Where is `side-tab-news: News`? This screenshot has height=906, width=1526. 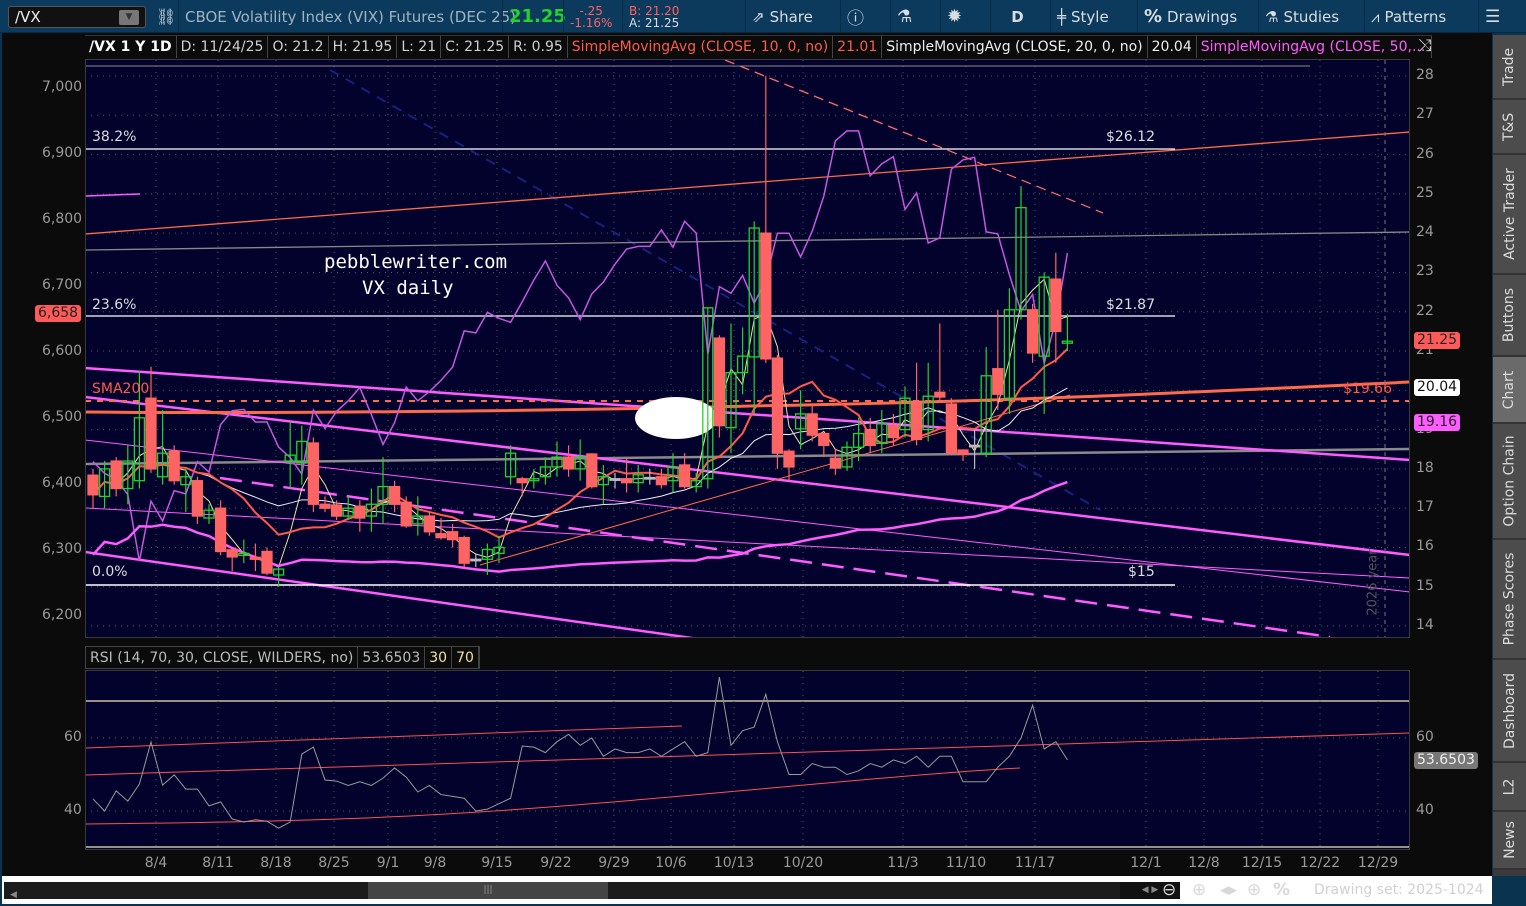 side-tab-news: News is located at coordinates (1509, 841).